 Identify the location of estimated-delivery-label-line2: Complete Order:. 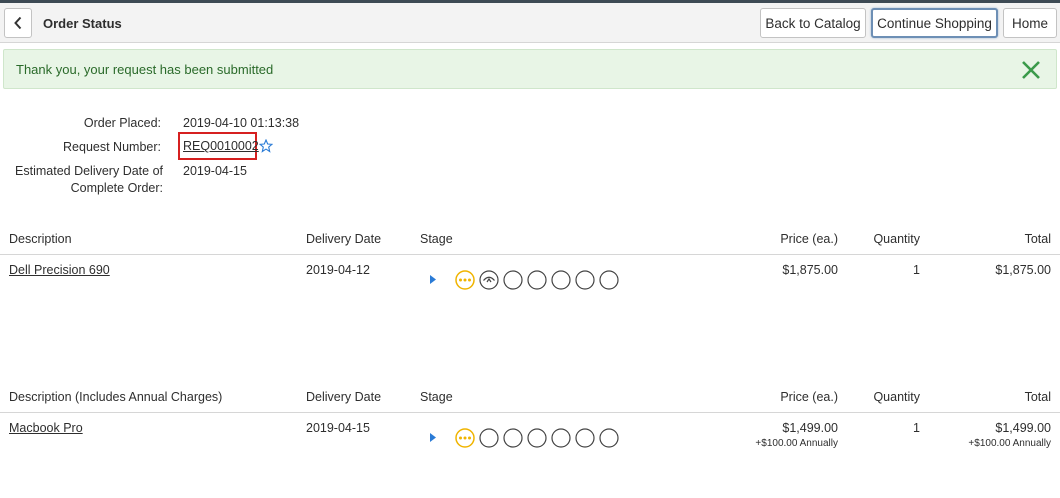
(116, 188).